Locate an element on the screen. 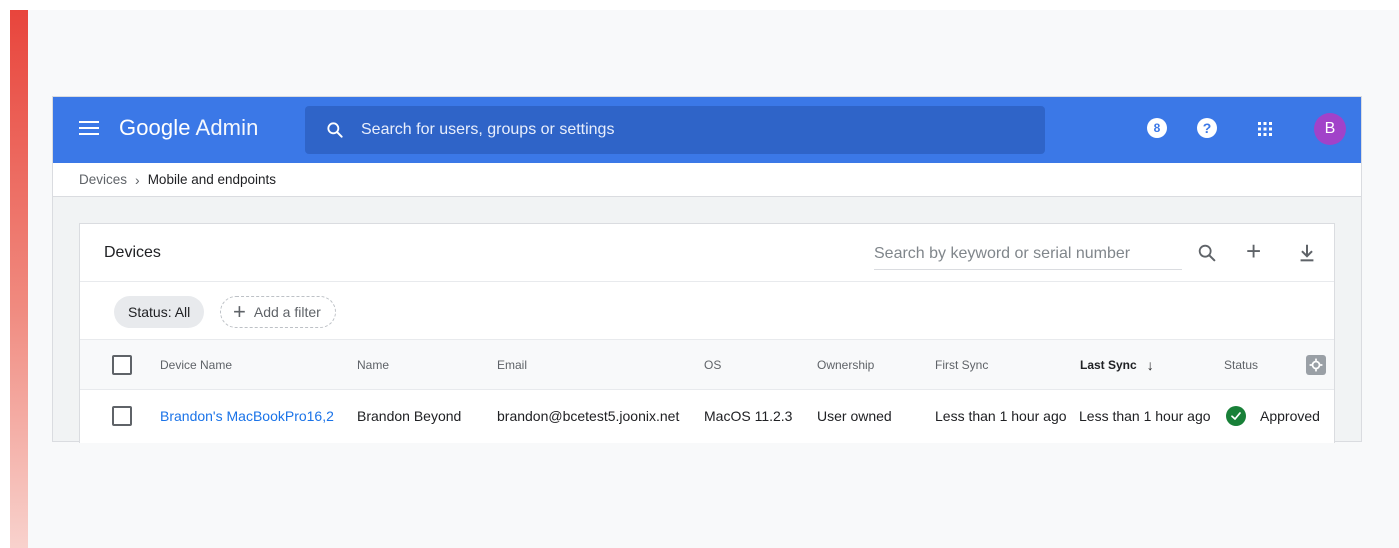  column-header-email: Email is located at coordinates (512, 364).